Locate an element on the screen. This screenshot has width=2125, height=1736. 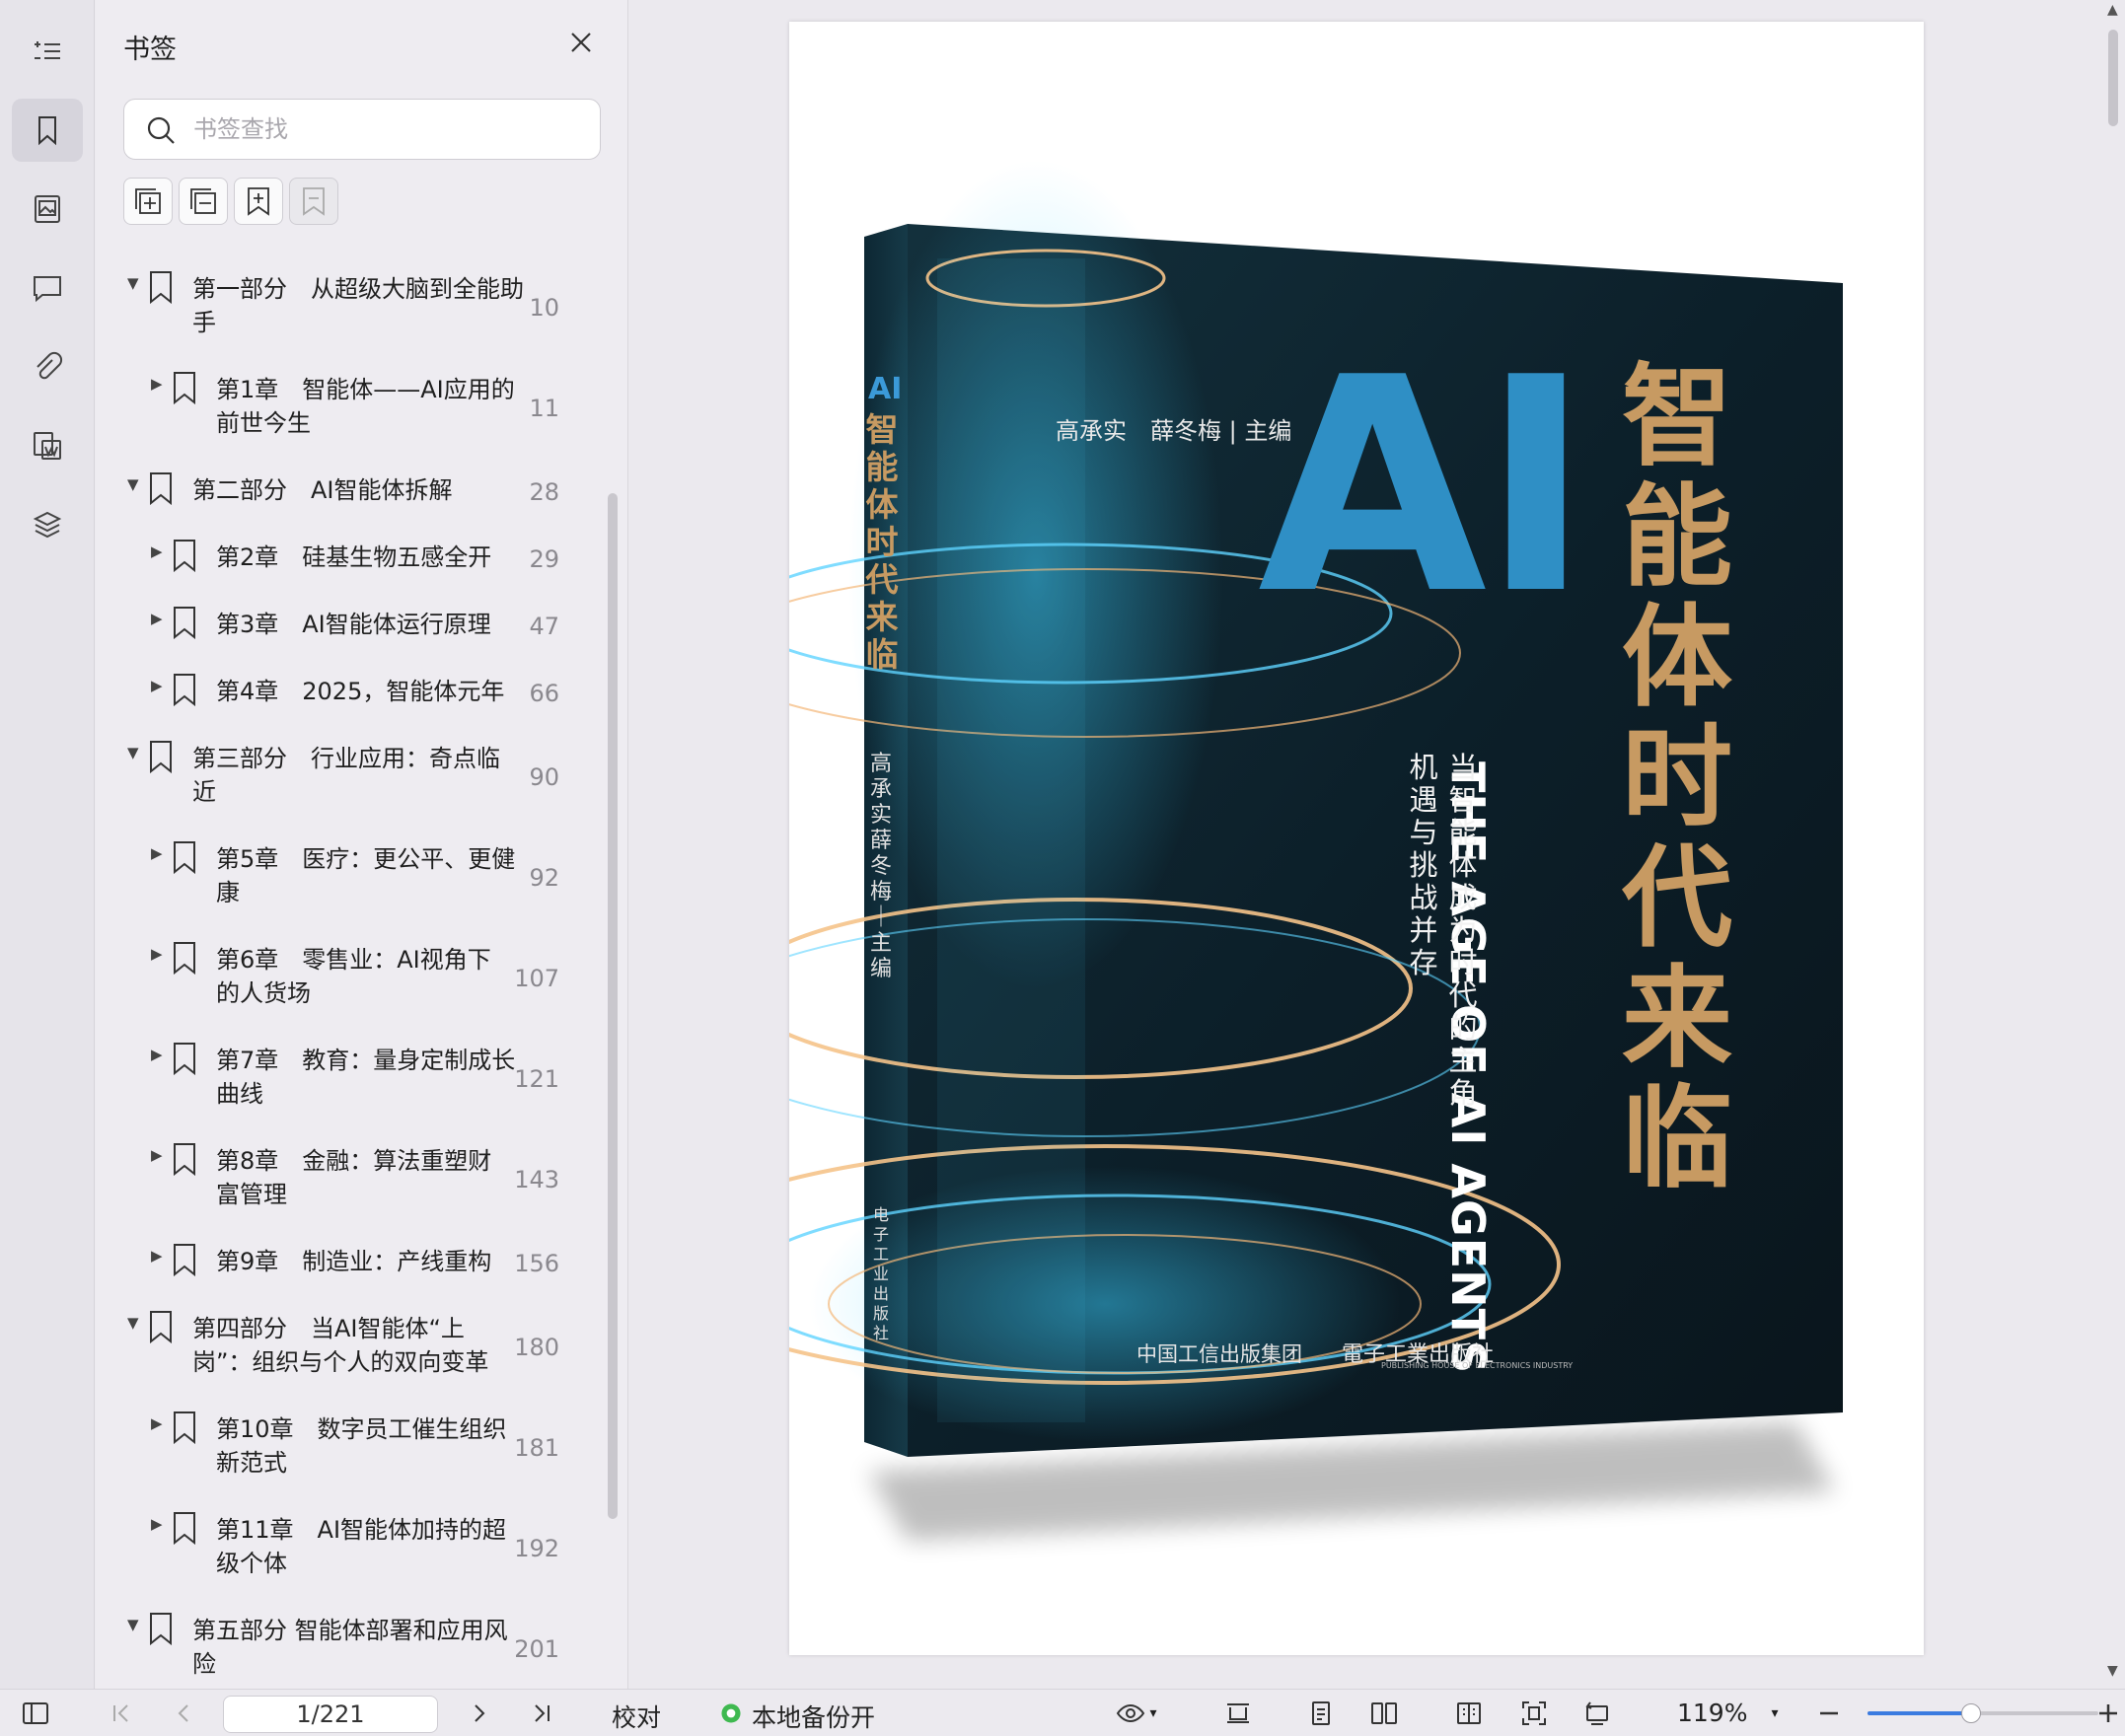
signatures-tab-button is located at coordinates (47, 445).